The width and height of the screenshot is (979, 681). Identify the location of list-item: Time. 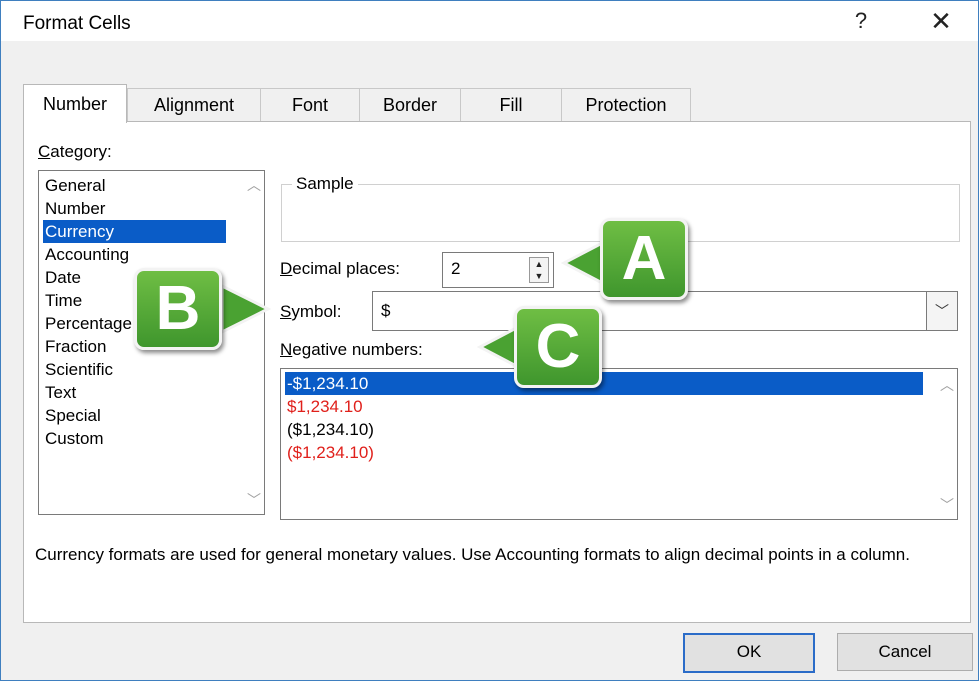
(63, 300).